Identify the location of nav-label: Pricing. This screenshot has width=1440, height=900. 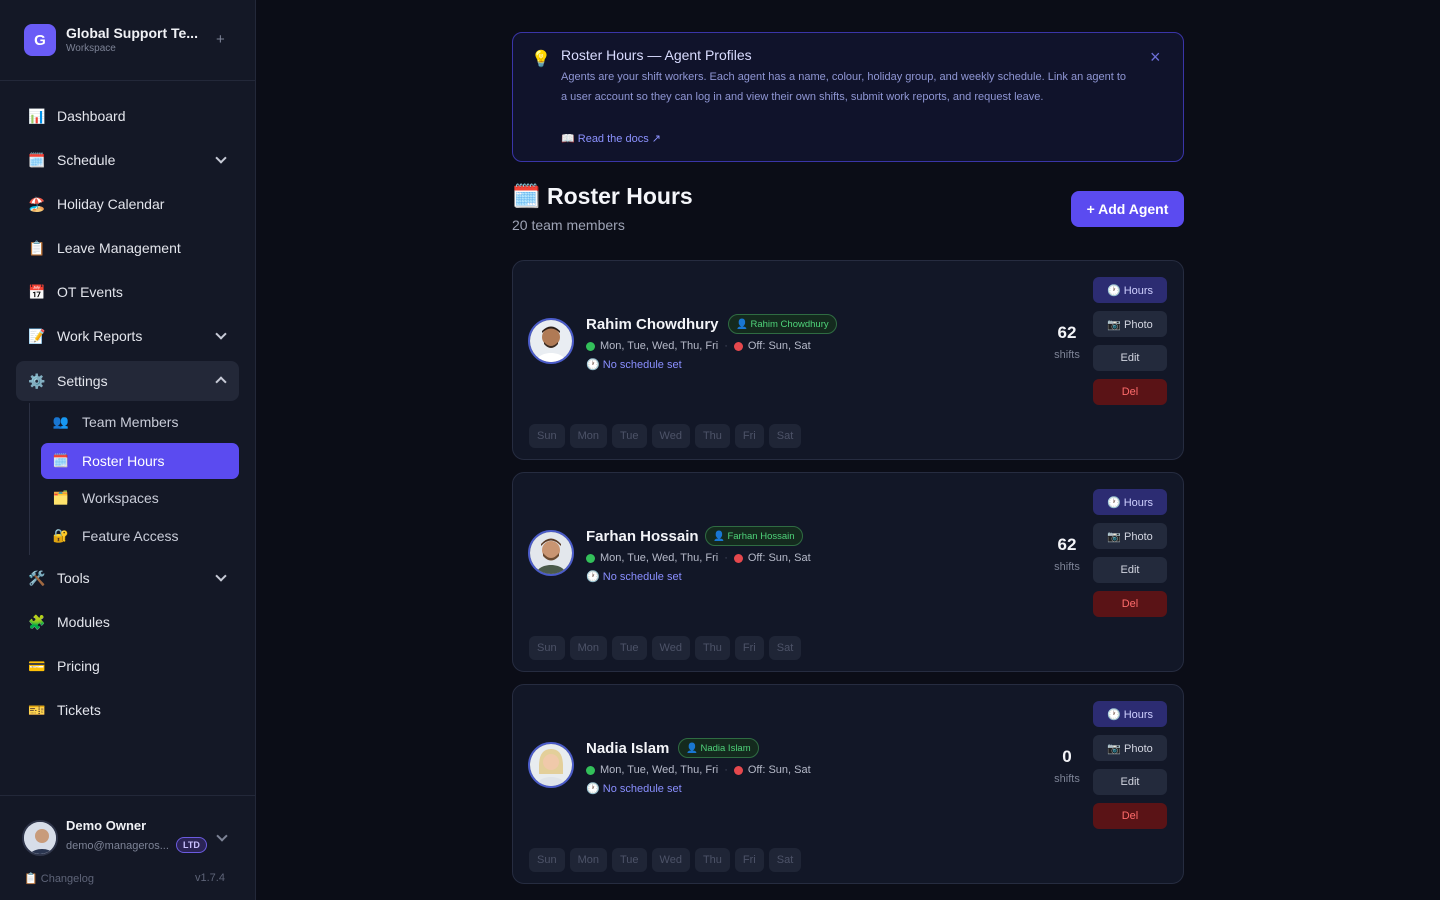
(78, 666).